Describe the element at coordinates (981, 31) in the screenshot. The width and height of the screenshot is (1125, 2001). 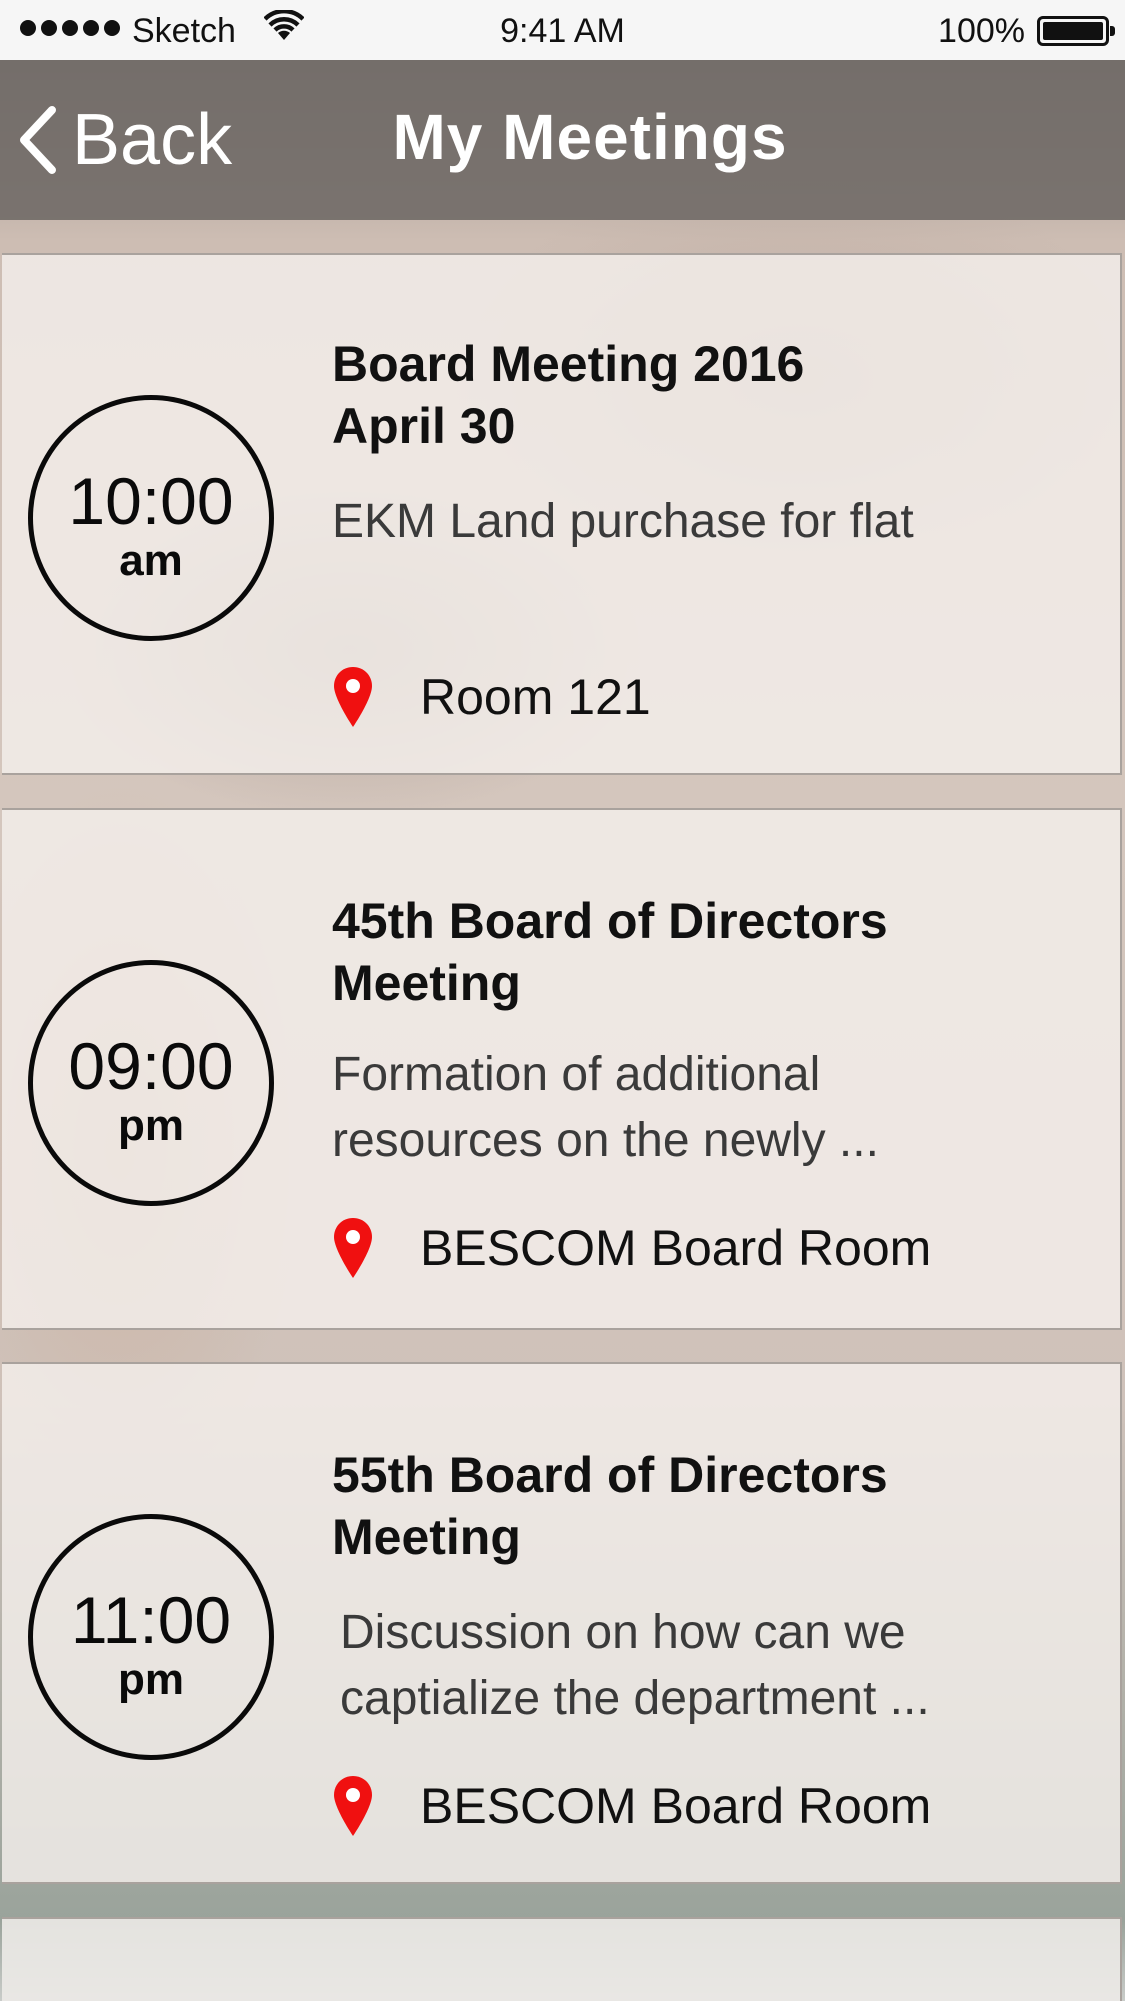
I see `battery-percentage: 100%` at that location.